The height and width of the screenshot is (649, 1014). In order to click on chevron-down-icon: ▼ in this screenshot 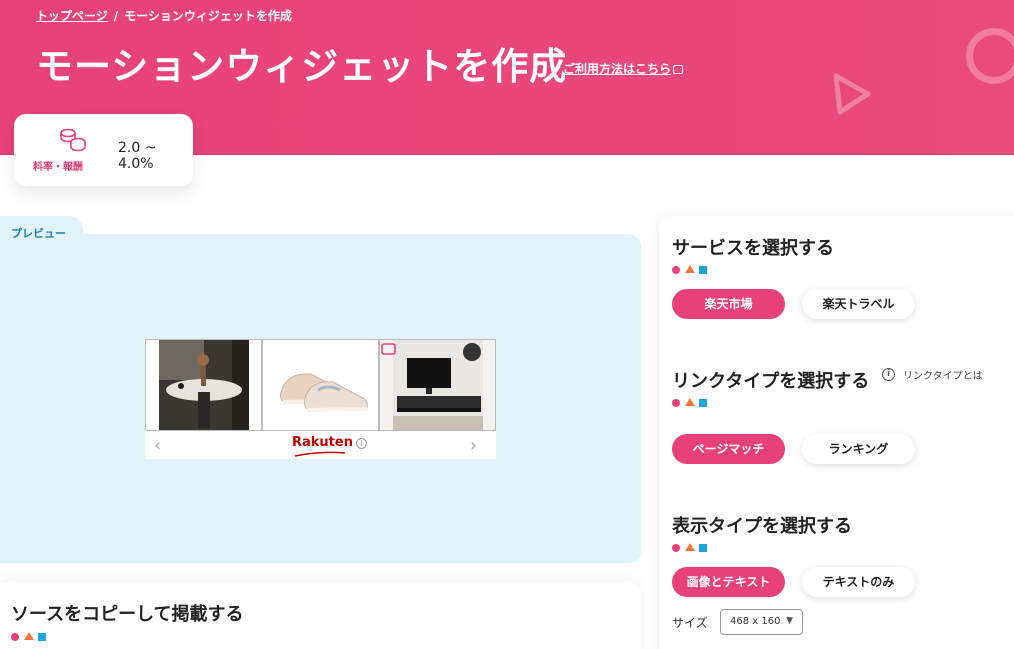, I will do `click(789, 621)`.